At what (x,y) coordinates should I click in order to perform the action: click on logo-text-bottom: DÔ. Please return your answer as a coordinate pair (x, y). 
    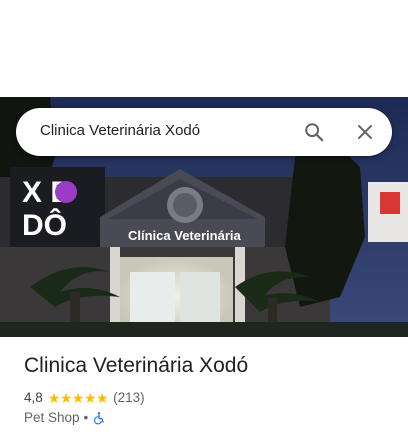
    Looking at the image, I should click on (44, 225).